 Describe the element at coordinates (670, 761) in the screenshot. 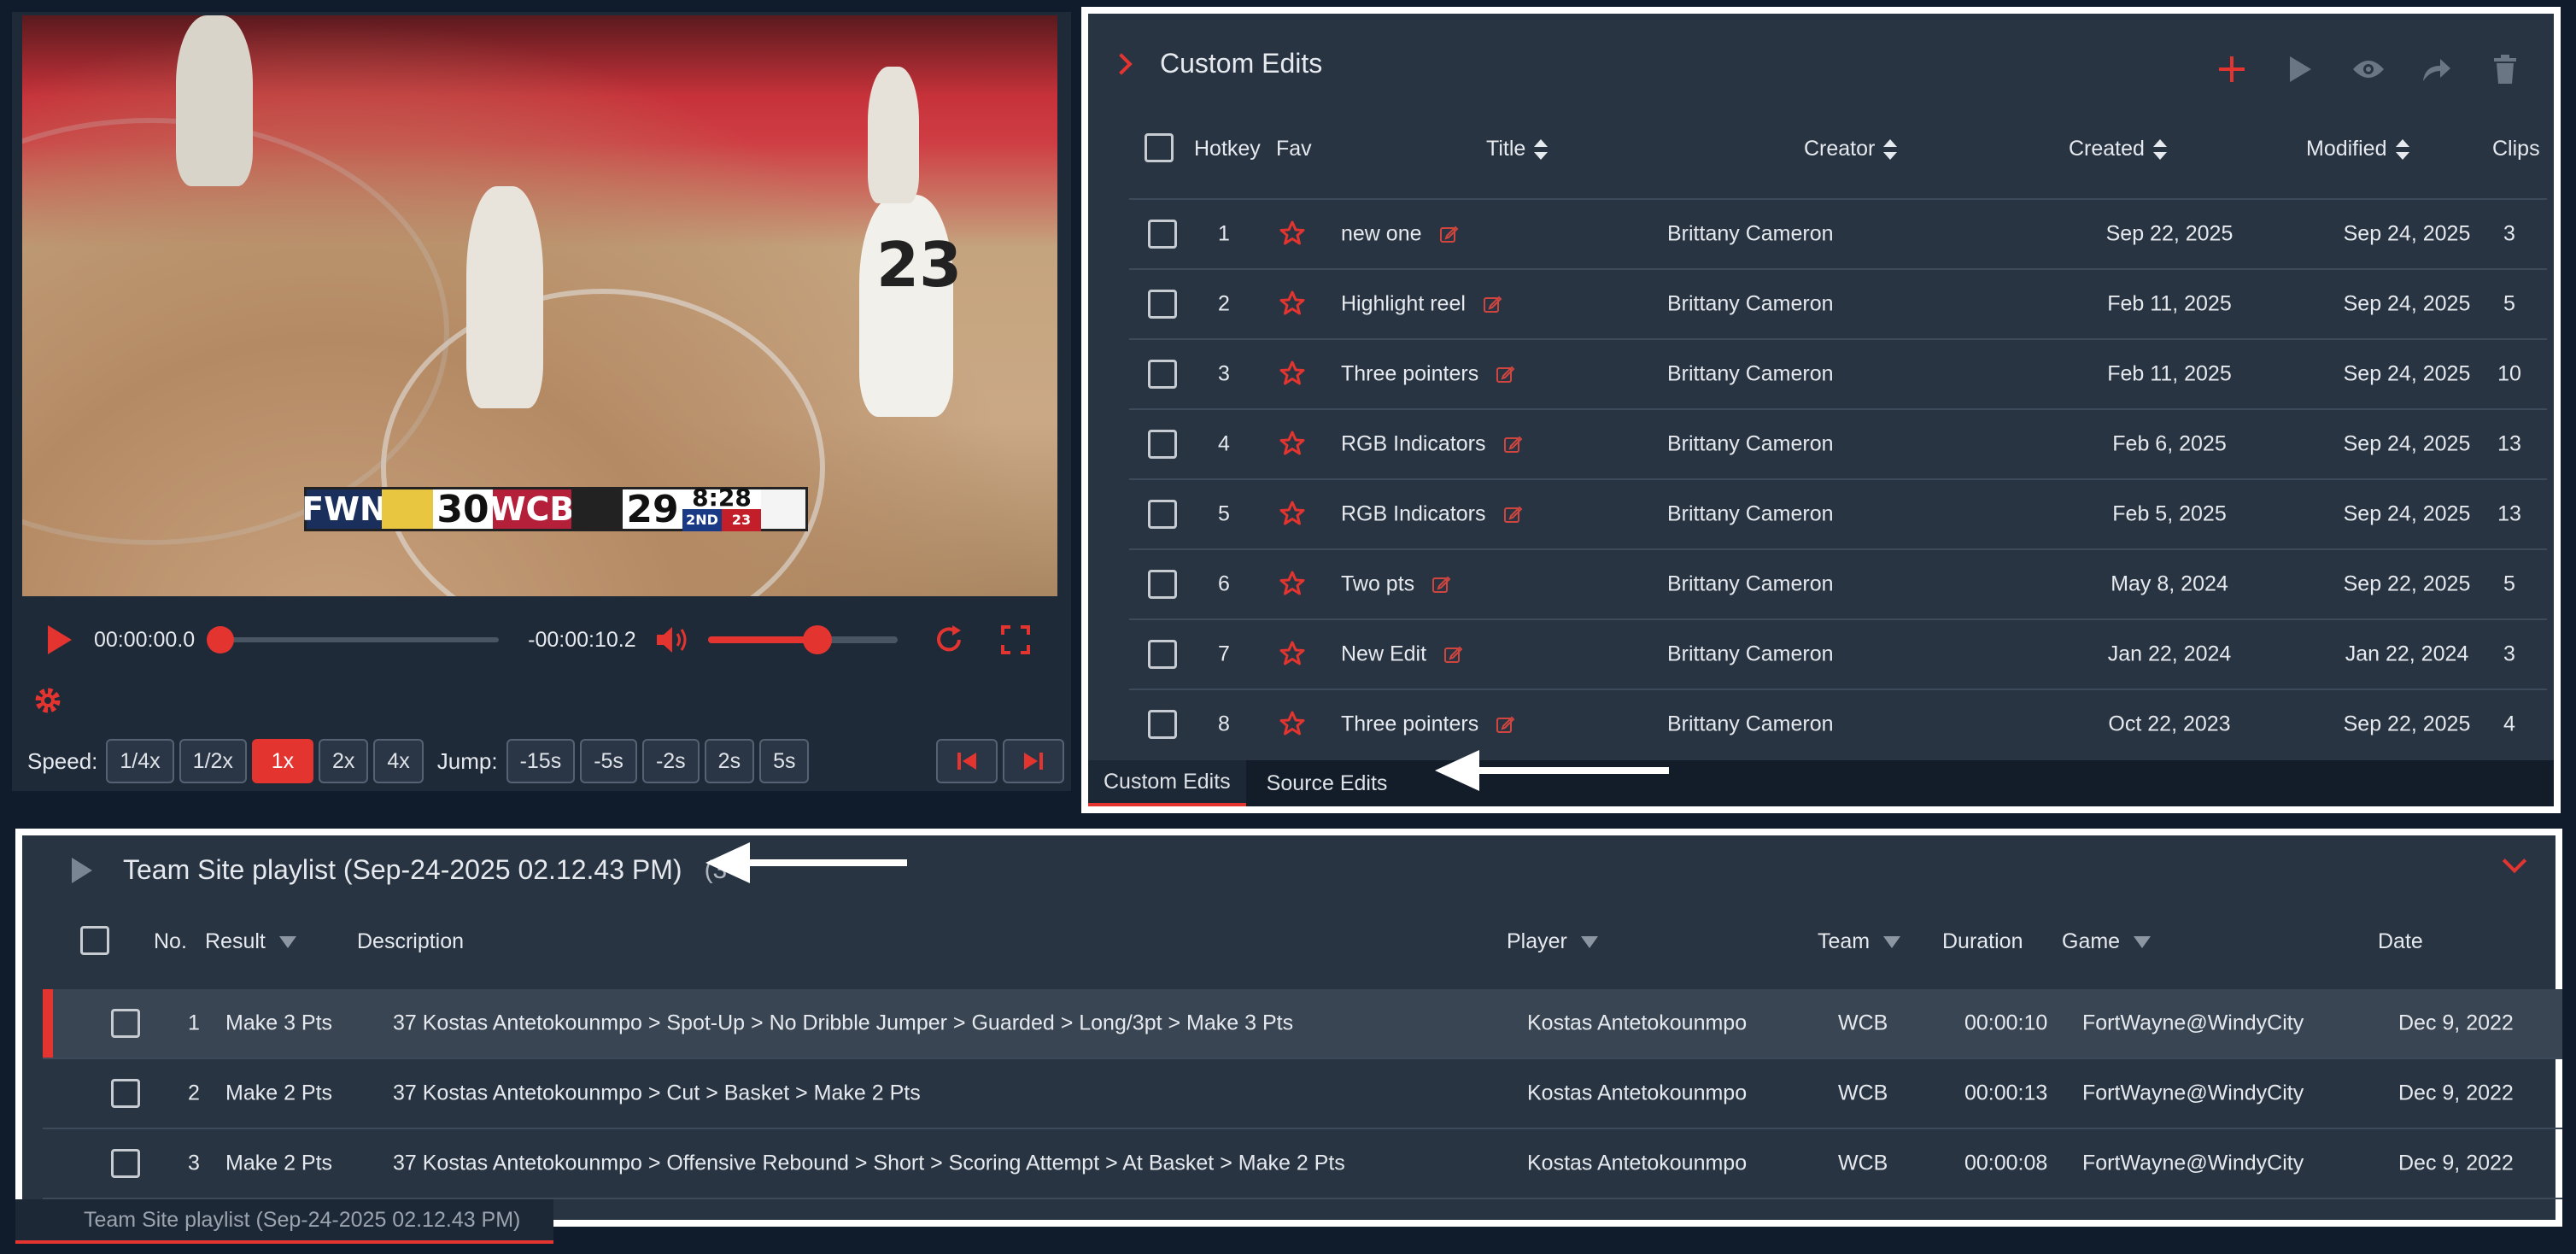

I see `jump-back-2-button: -2s` at that location.